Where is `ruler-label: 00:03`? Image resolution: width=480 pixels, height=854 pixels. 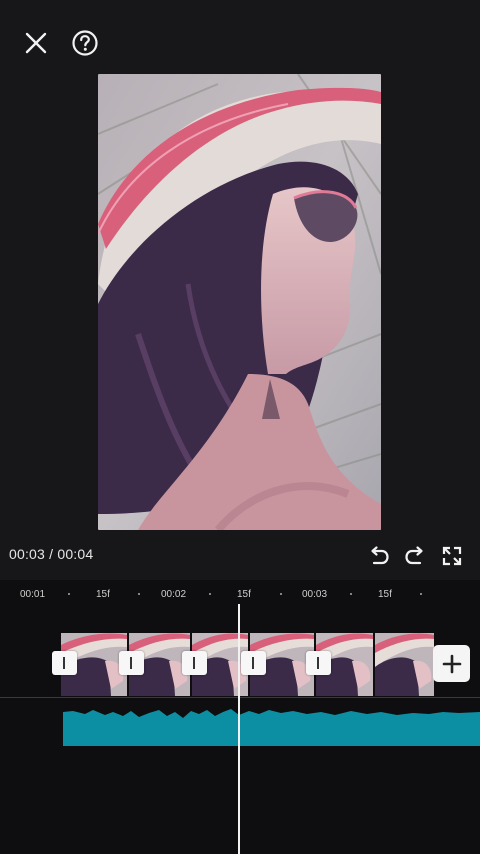
ruler-label: 00:03 is located at coordinates (315, 594).